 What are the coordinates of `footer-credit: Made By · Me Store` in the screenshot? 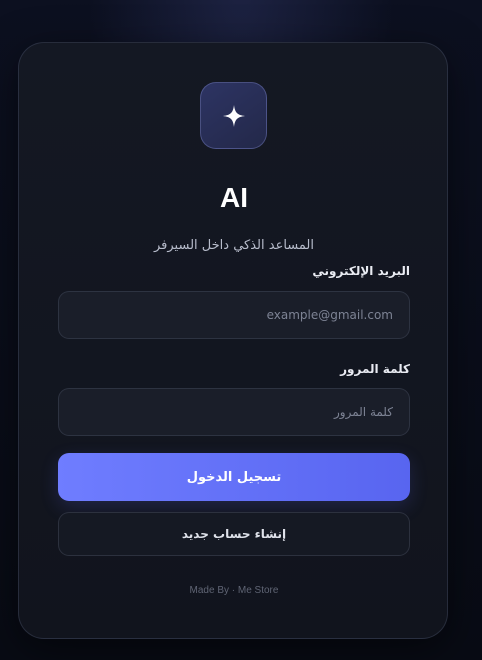 It's located at (234, 590).